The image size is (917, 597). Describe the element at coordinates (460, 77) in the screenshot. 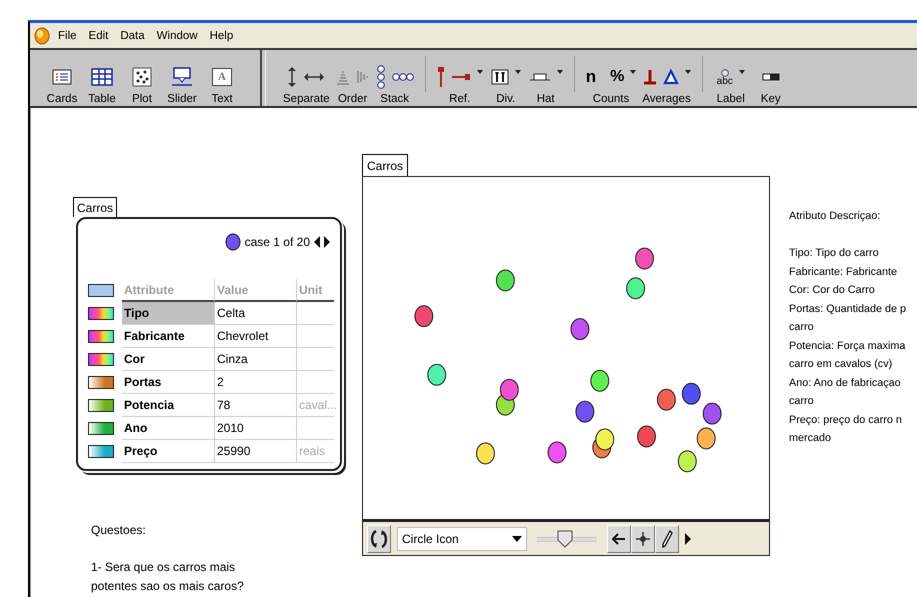

I see `horizontal-pin-icon` at that location.